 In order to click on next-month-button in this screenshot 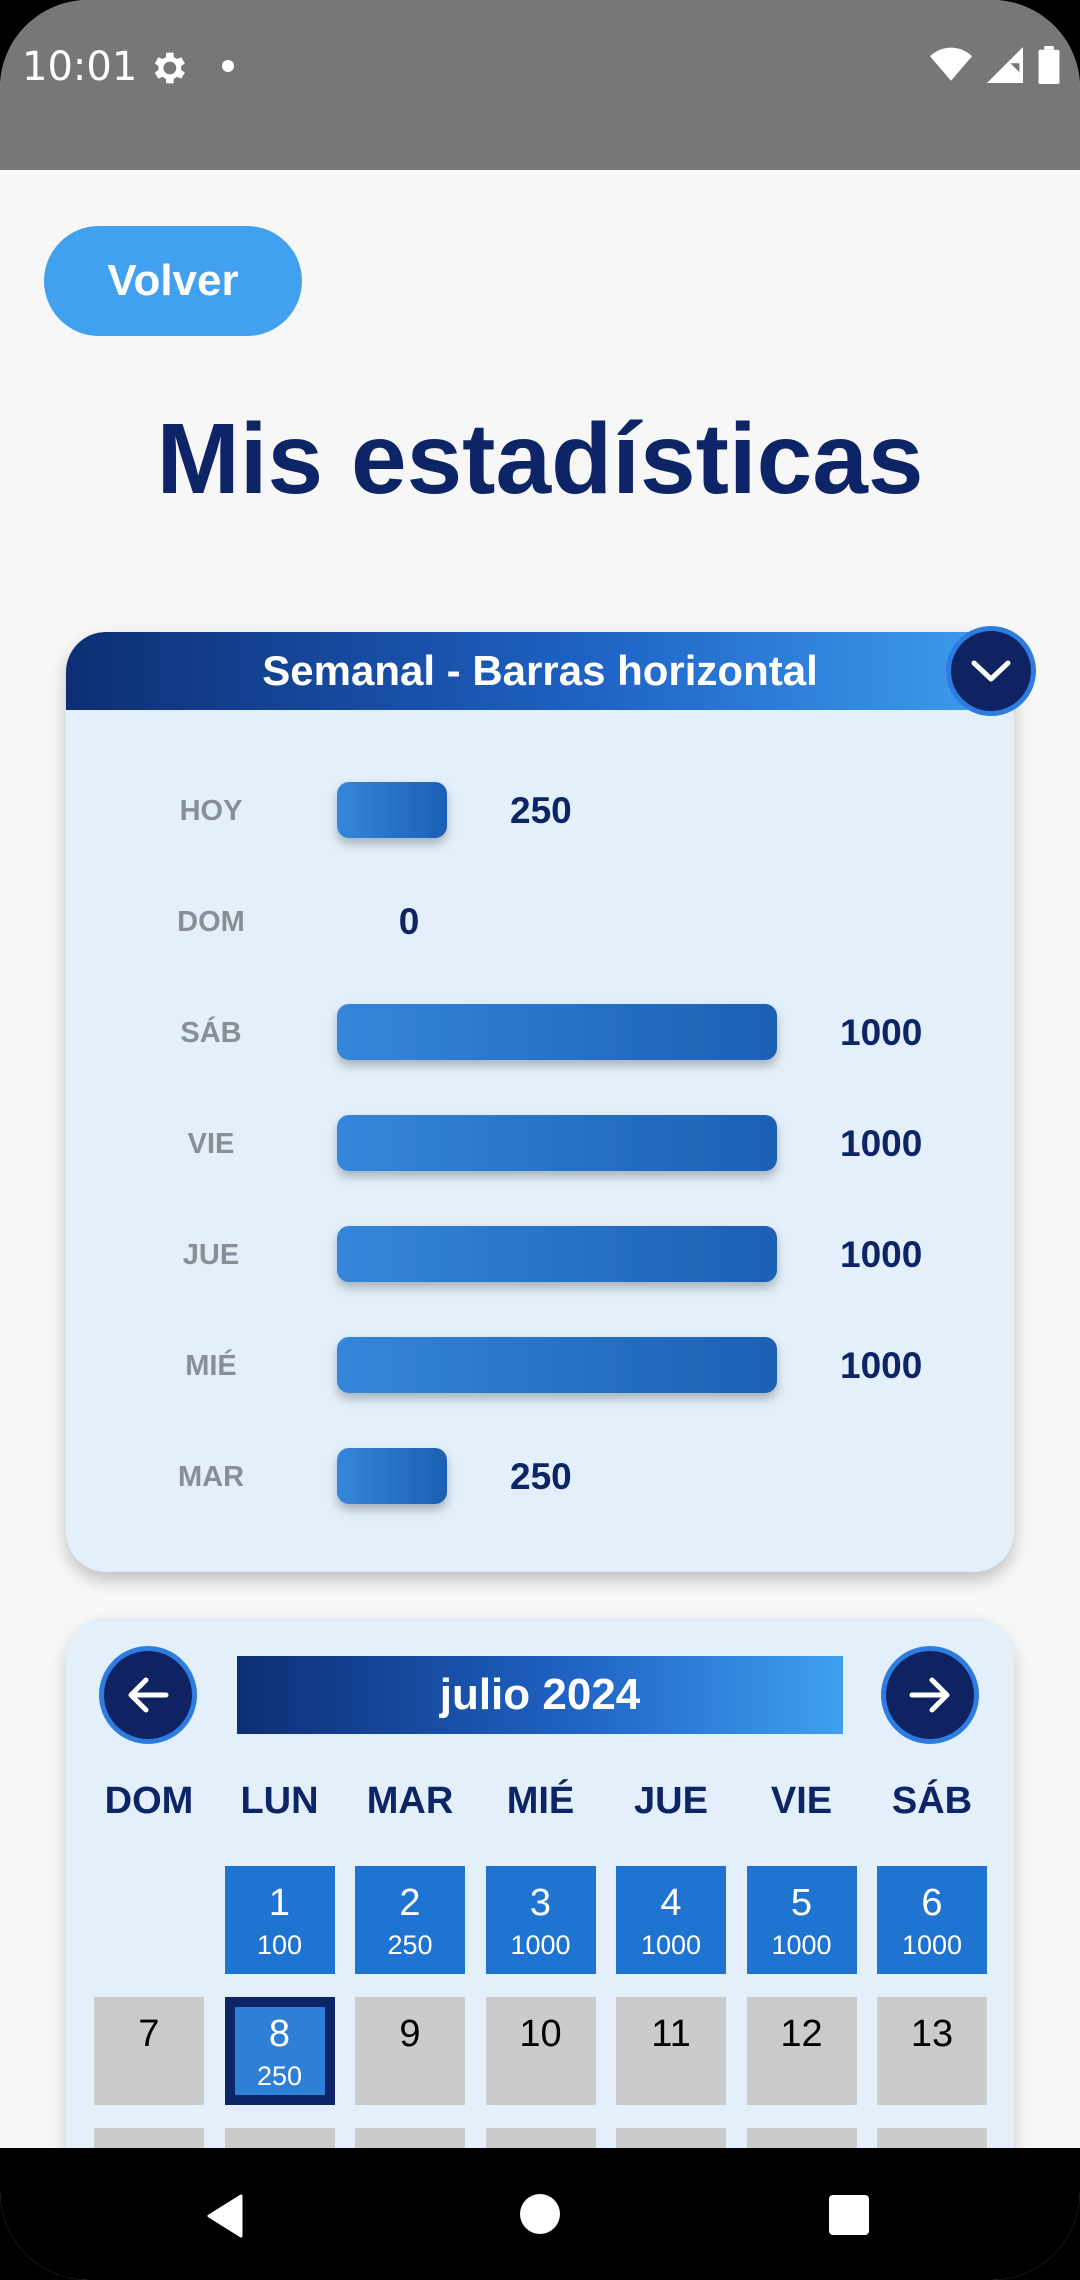, I will do `click(930, 1695)`.